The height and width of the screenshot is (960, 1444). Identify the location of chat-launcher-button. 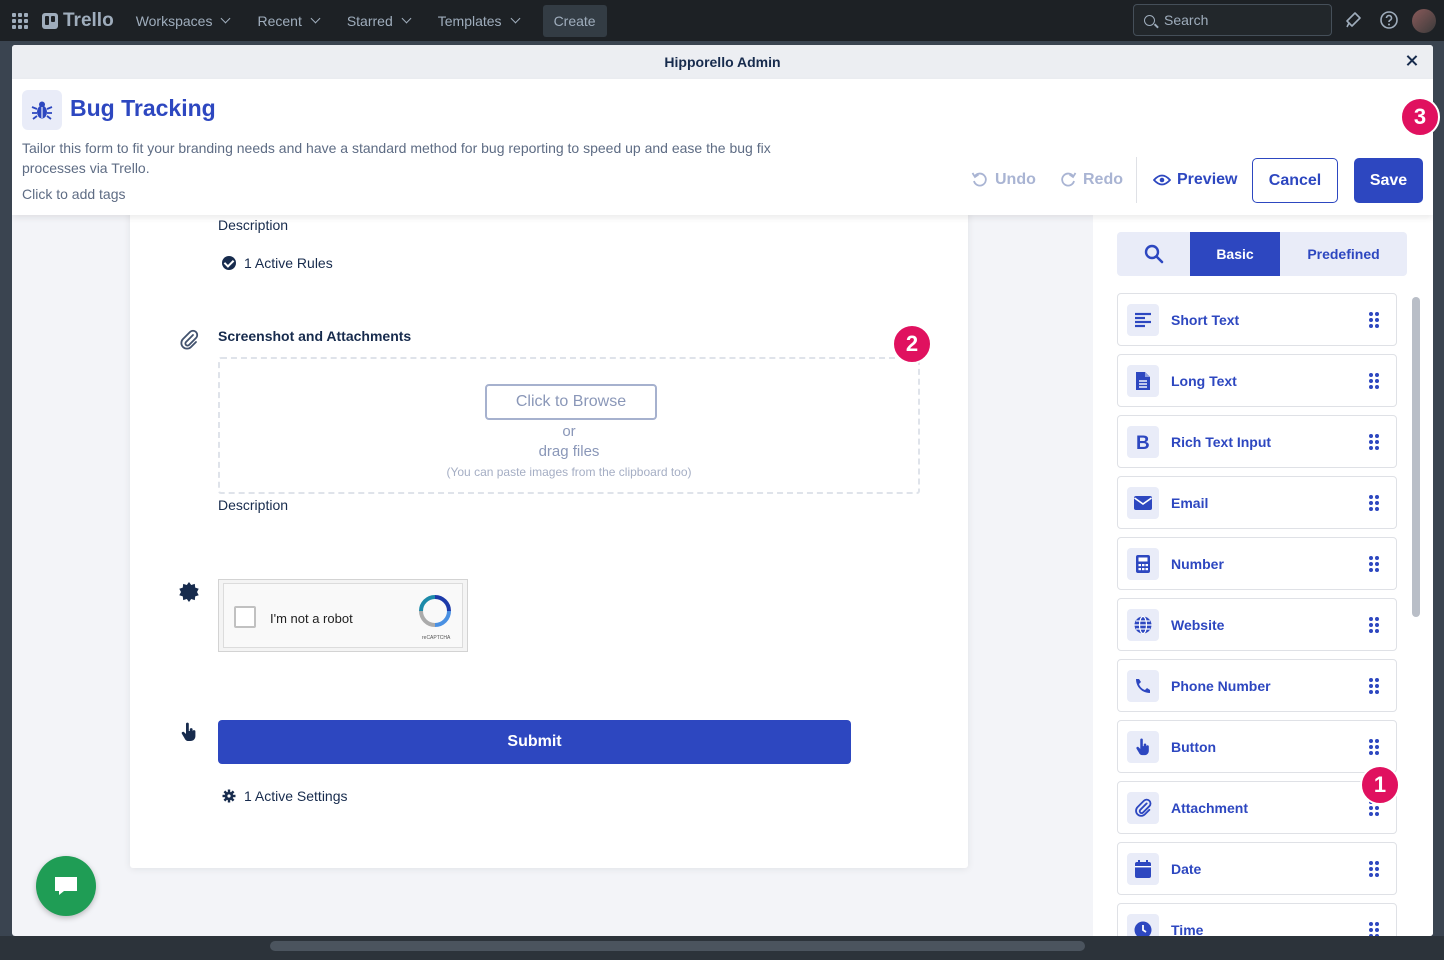
(66, 886).